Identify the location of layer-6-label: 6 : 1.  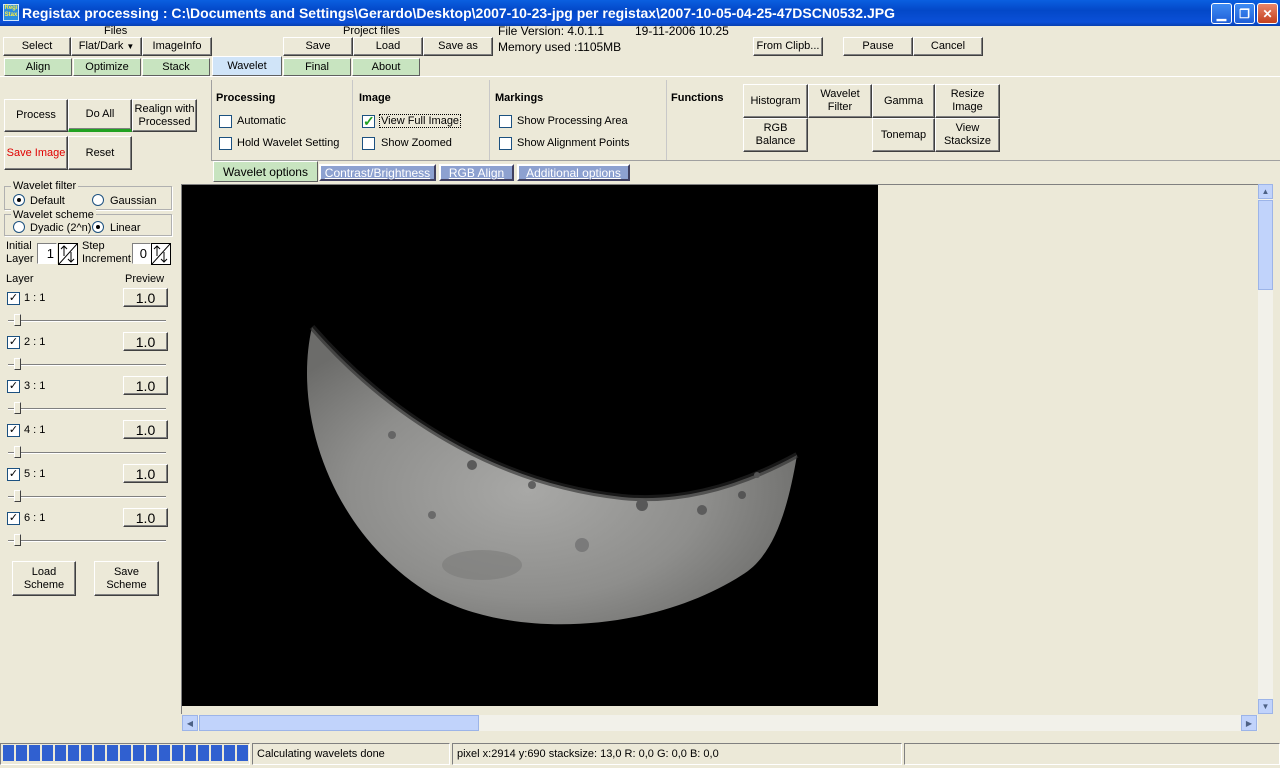
(35, 518).